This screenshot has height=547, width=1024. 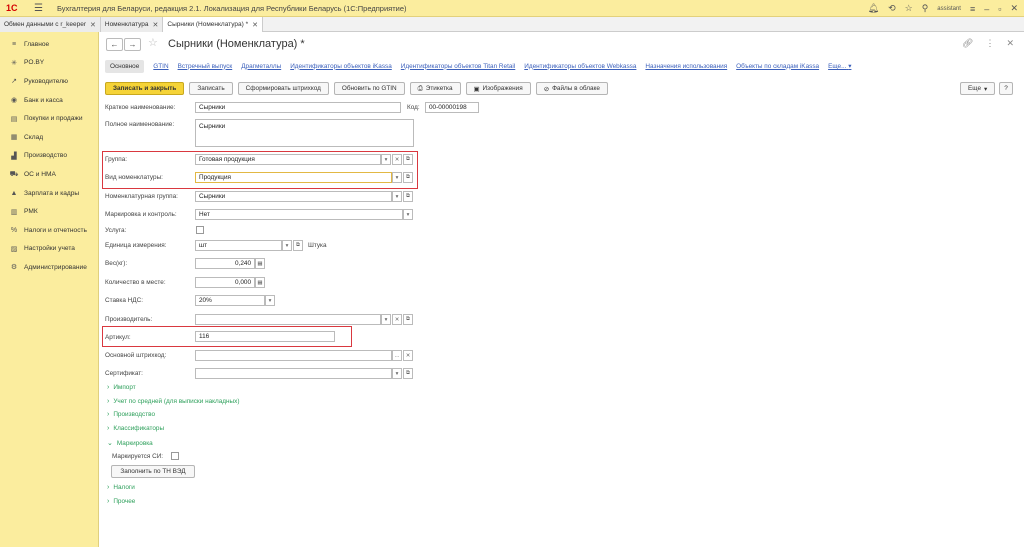 I want to click on barcode-clear-icon: ✕, so click(x=408, y=355).